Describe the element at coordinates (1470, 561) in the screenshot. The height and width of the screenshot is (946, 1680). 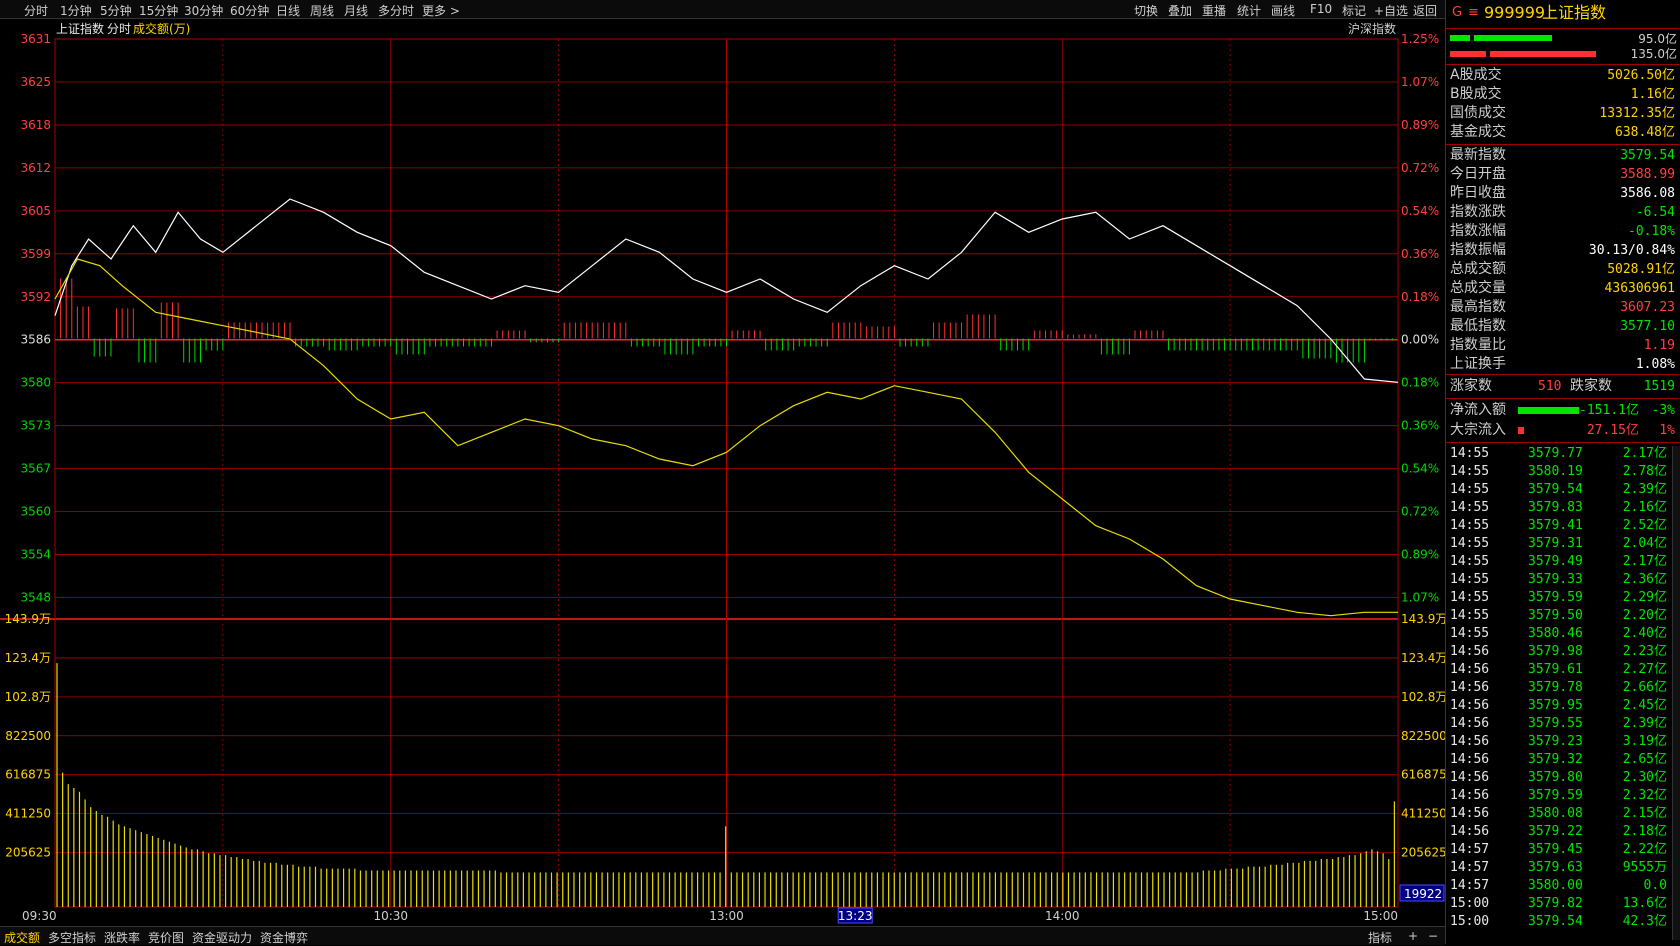
I see `tick-time: 14:55` at that location.